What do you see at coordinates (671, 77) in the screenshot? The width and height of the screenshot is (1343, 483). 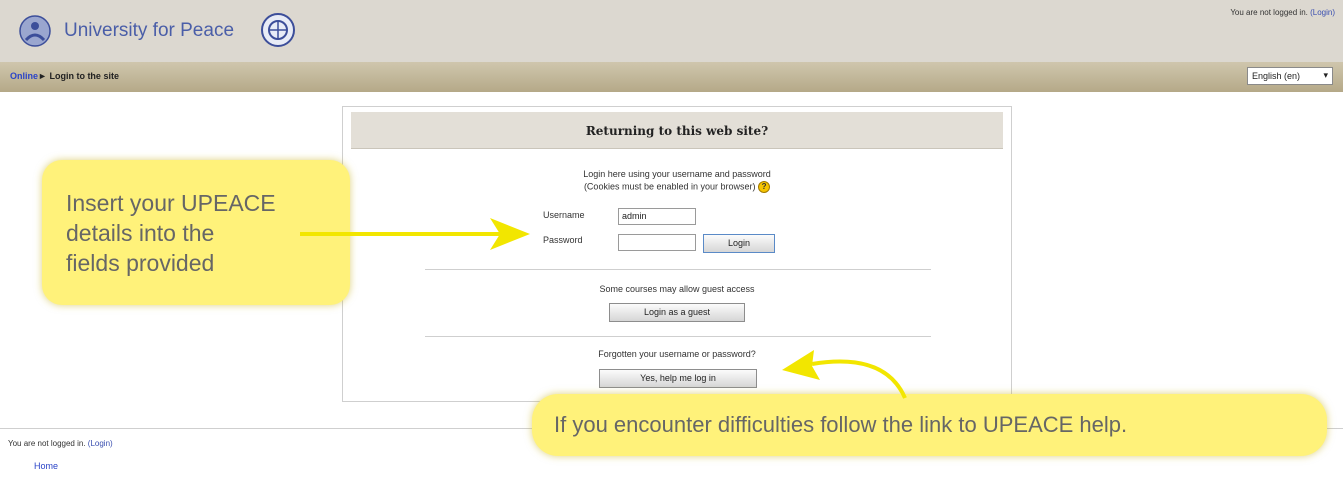 I see `navigation-bar: Online► Login to the site English (en) ▾` at bounding box center [671, 77].